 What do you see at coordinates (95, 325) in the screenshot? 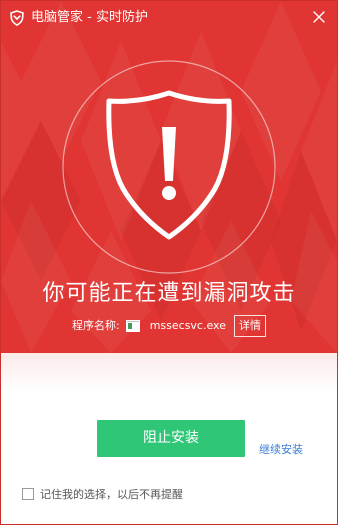
I see `program-label: 程序名称:` at bounding box center [95, 325].